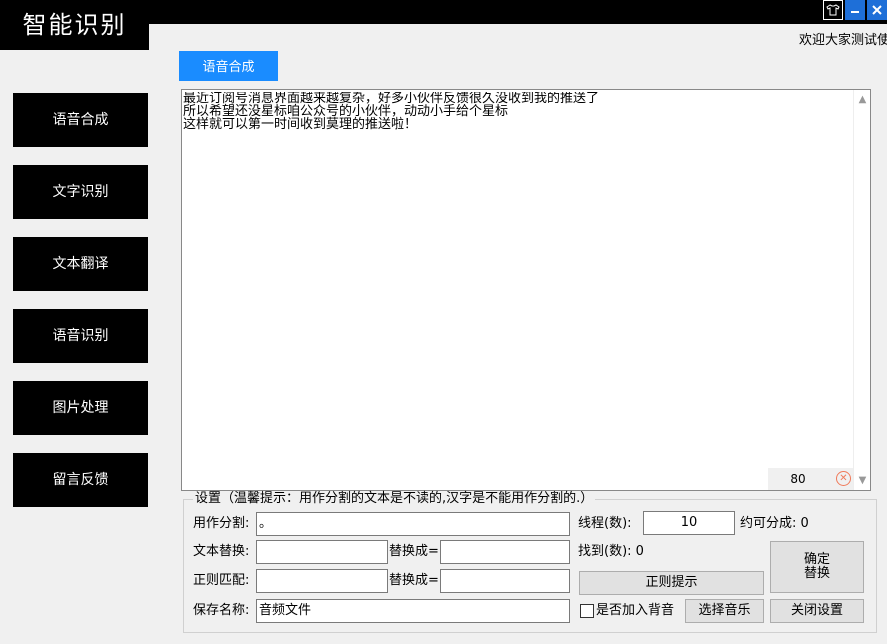  Describe the element at coordinates (80, 336) in the screenshot. I see `sidebar-item-speech-recognition: 语音识别` at that location.